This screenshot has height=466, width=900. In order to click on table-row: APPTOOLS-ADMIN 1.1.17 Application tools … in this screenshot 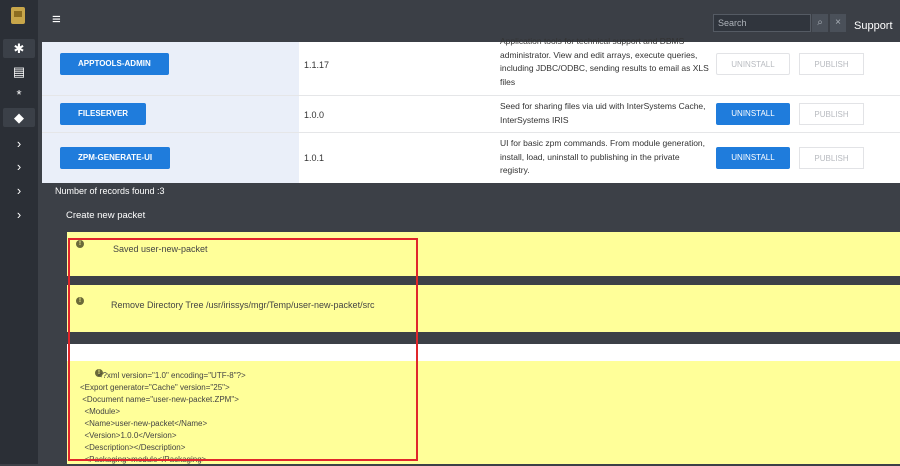, I will do `click(471, 66)`.